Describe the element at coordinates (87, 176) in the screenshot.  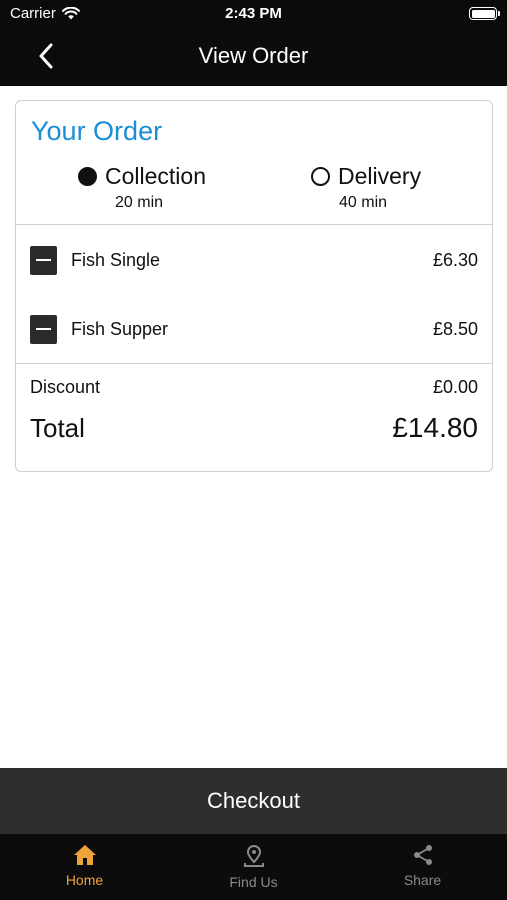
I see `radio-selected-icon` at that location.